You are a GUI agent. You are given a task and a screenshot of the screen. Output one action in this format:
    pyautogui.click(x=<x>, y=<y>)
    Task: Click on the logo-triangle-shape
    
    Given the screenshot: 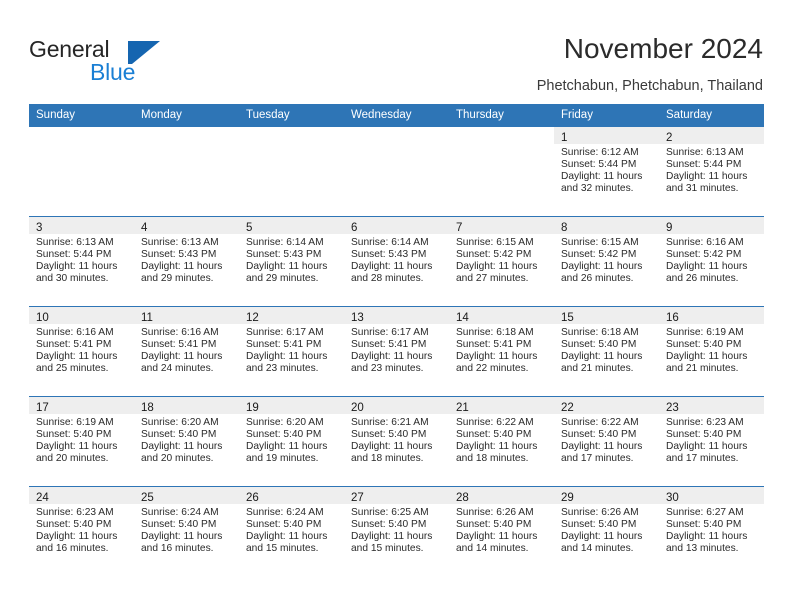 What is the action you would take?
    pyautogui.click(x=146, y=52)
    